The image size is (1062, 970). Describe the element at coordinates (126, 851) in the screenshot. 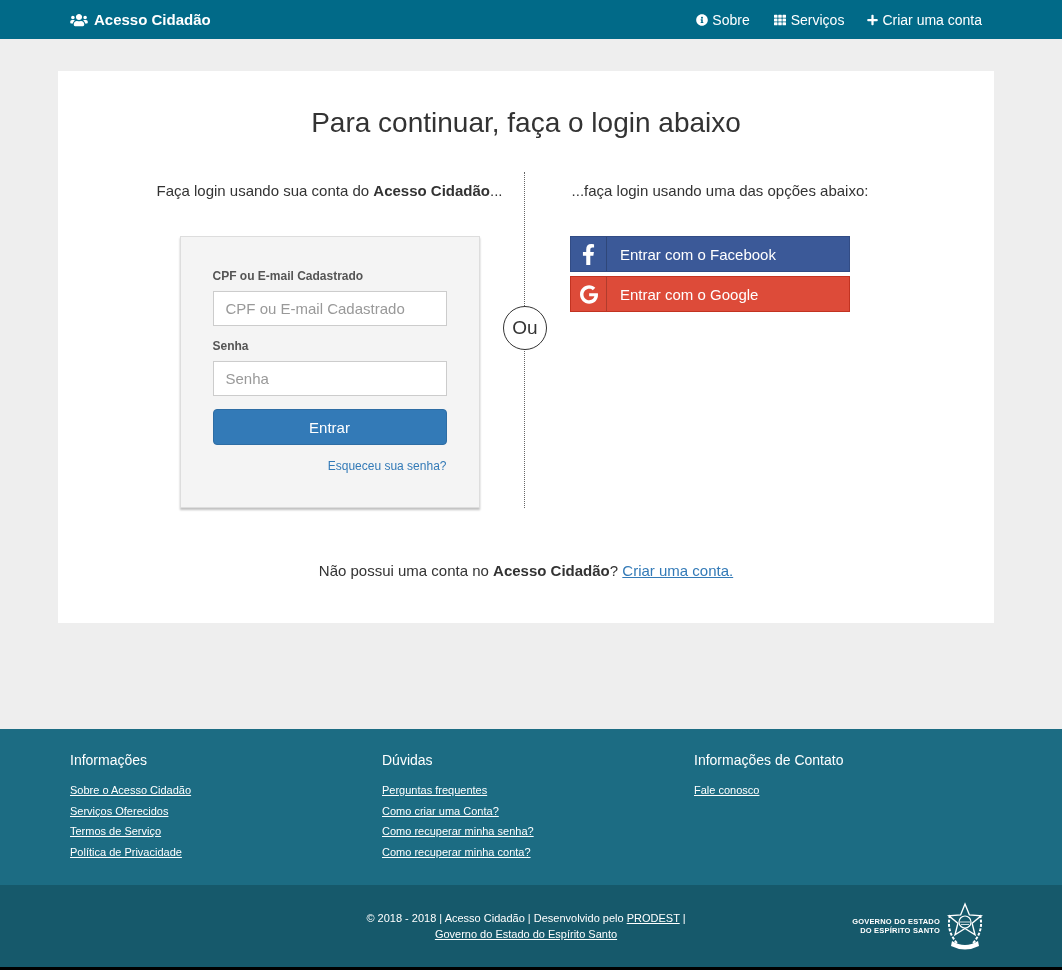

I see `footer-link: Política de Privacidade` at that location.